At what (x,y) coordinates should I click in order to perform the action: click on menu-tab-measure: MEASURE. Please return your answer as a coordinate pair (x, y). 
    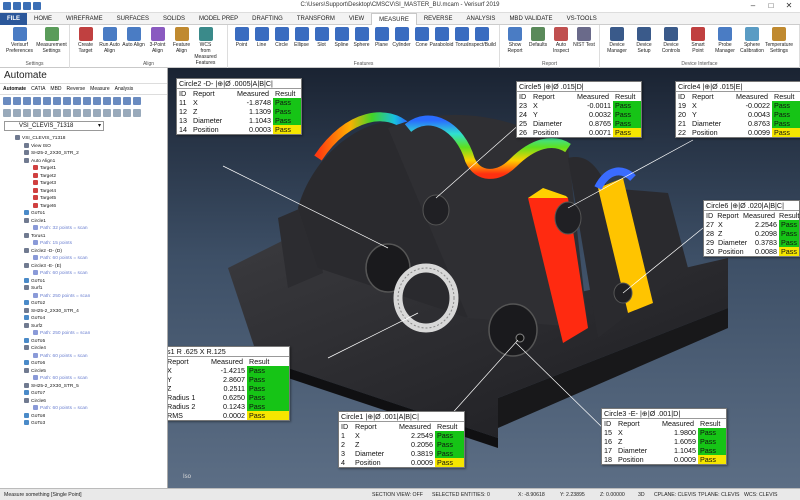
    Looking at the image, I should click on (394, 18).